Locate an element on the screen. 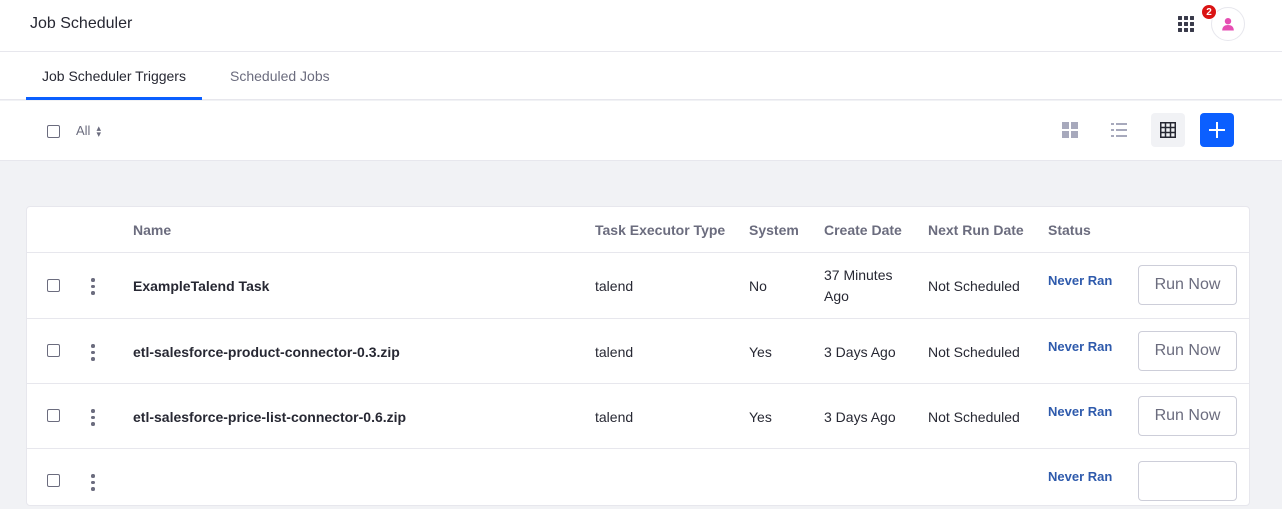  tabs-bar: Job Scheduler Triggers Scheduled Jobs is located at coordinates (641, 76).